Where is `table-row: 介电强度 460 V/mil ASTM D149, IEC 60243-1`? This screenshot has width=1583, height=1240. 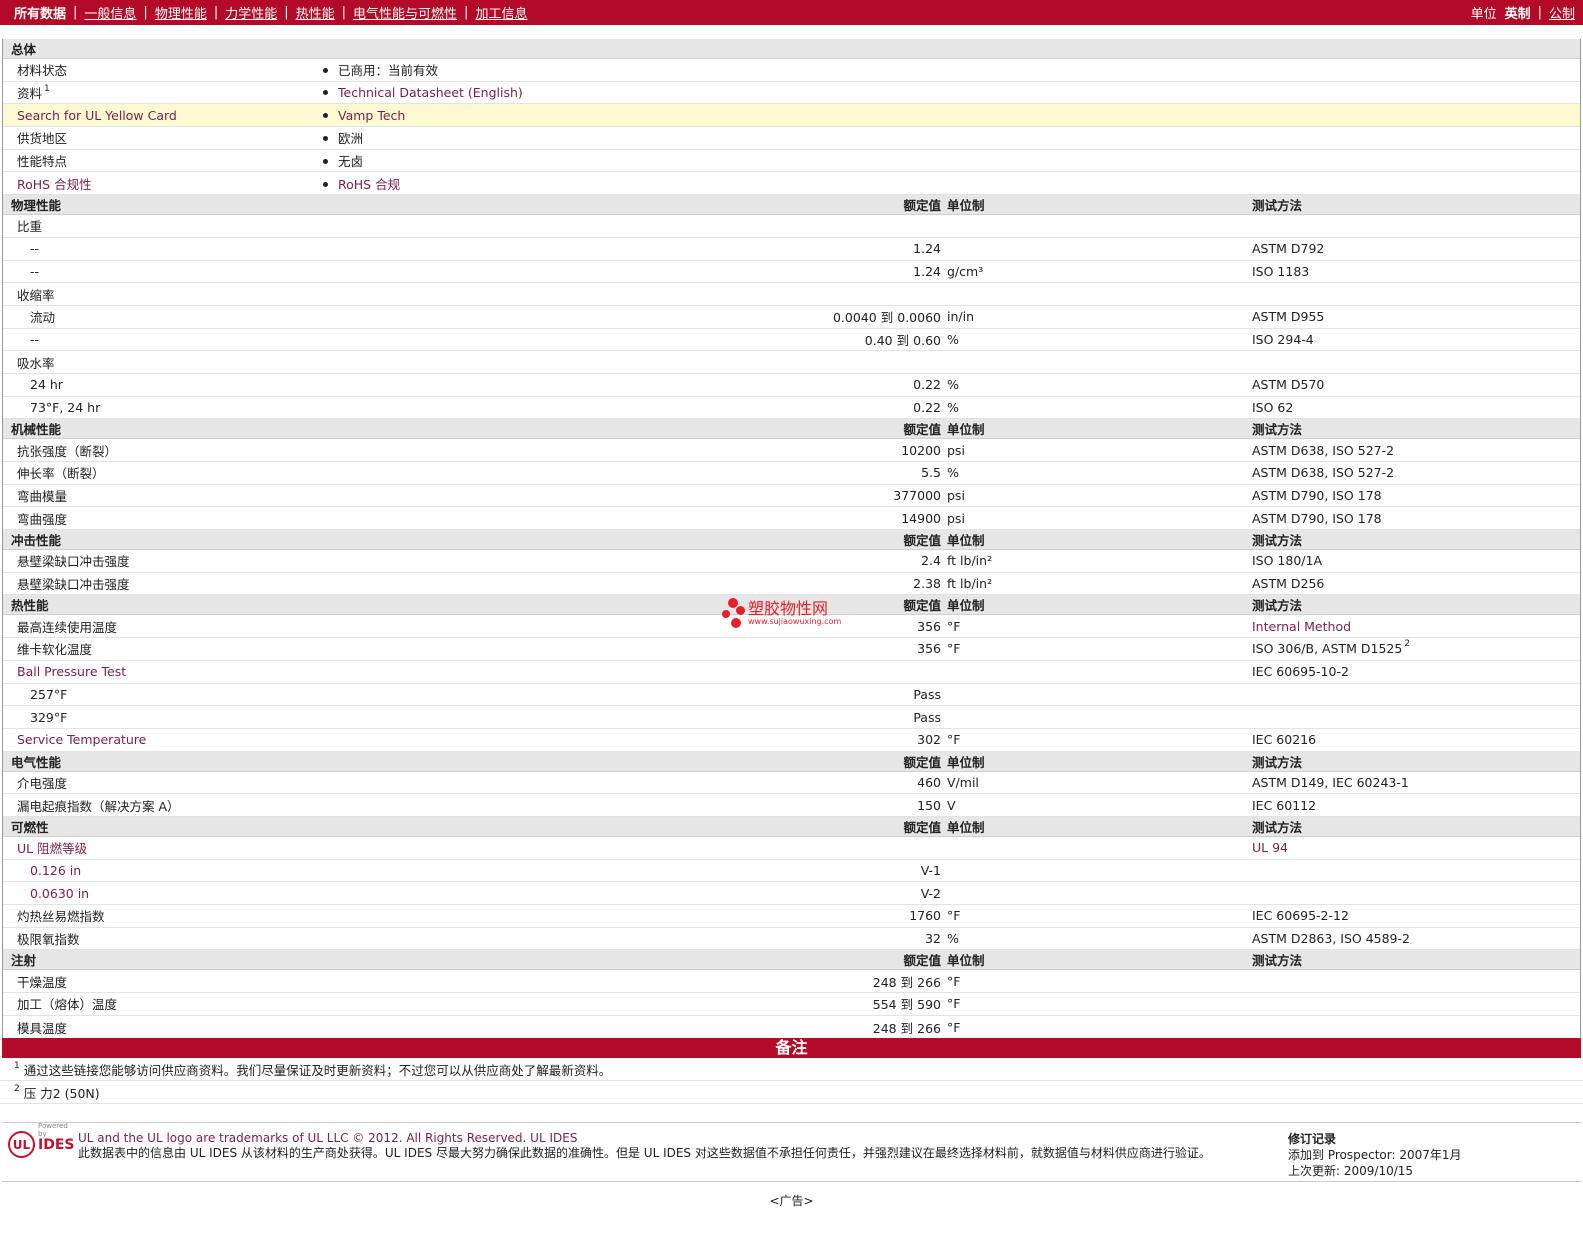 table-row: 介电强度 460 V/mil ASTM D149, IEC 60243-1 is located at coordinates (791, 783).